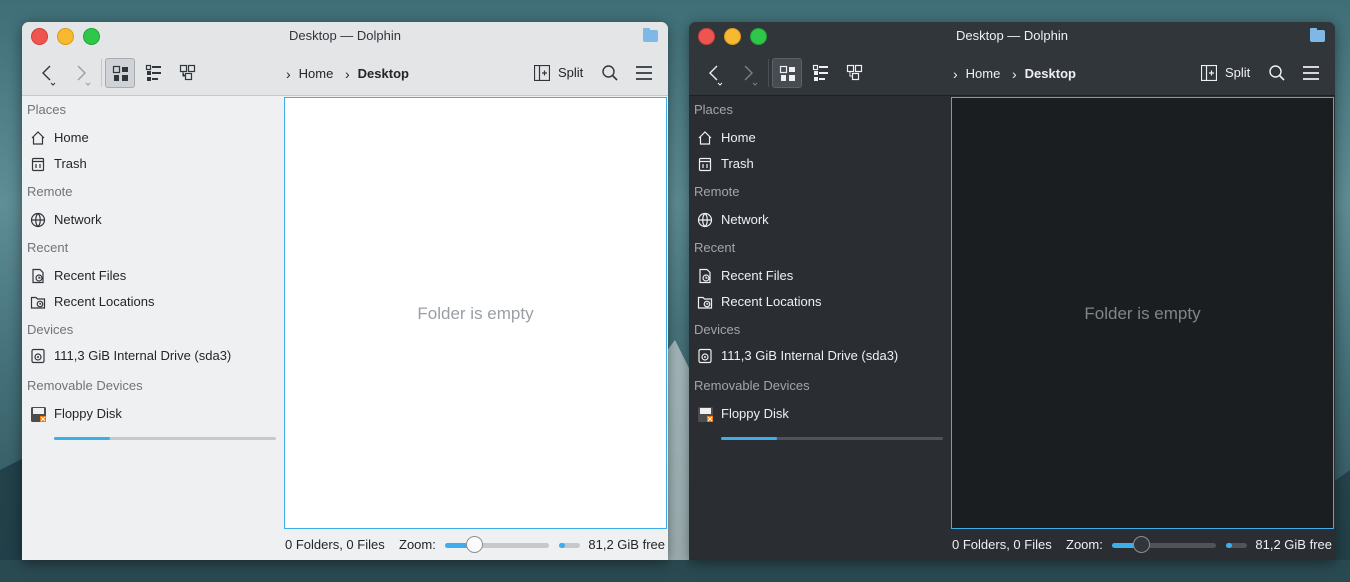 The width and height of the screenshot is (1350, 582). I want to click on chevron-right-icon: ›, so click(347, 73).